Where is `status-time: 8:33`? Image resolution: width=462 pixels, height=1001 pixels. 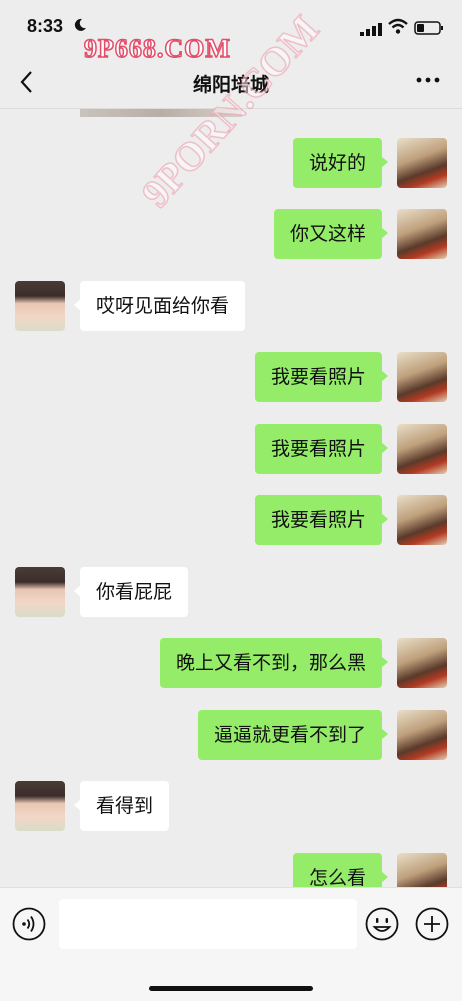
status-time: 8:33 is located at coordinates (45, 26).